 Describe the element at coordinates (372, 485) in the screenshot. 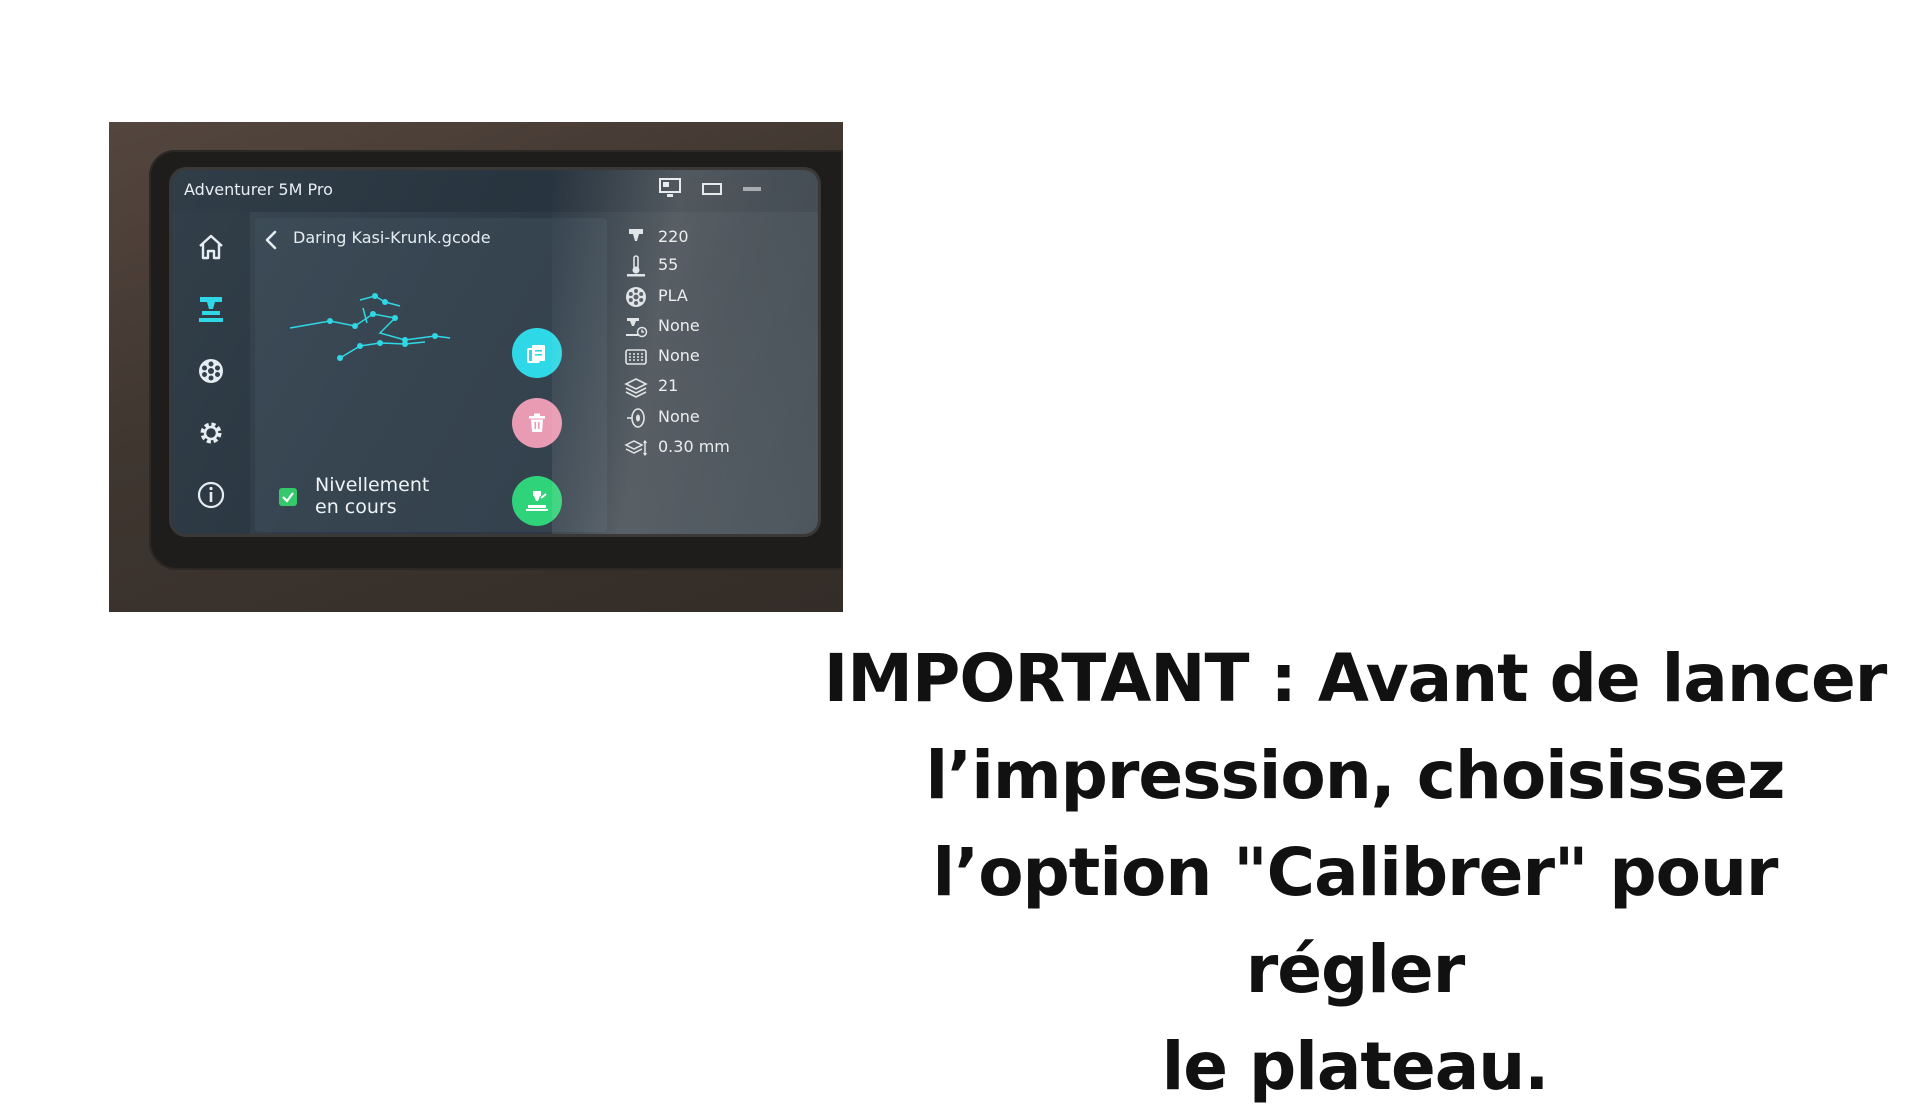

I see `leveling-label-line1: Nivellement` at that location.